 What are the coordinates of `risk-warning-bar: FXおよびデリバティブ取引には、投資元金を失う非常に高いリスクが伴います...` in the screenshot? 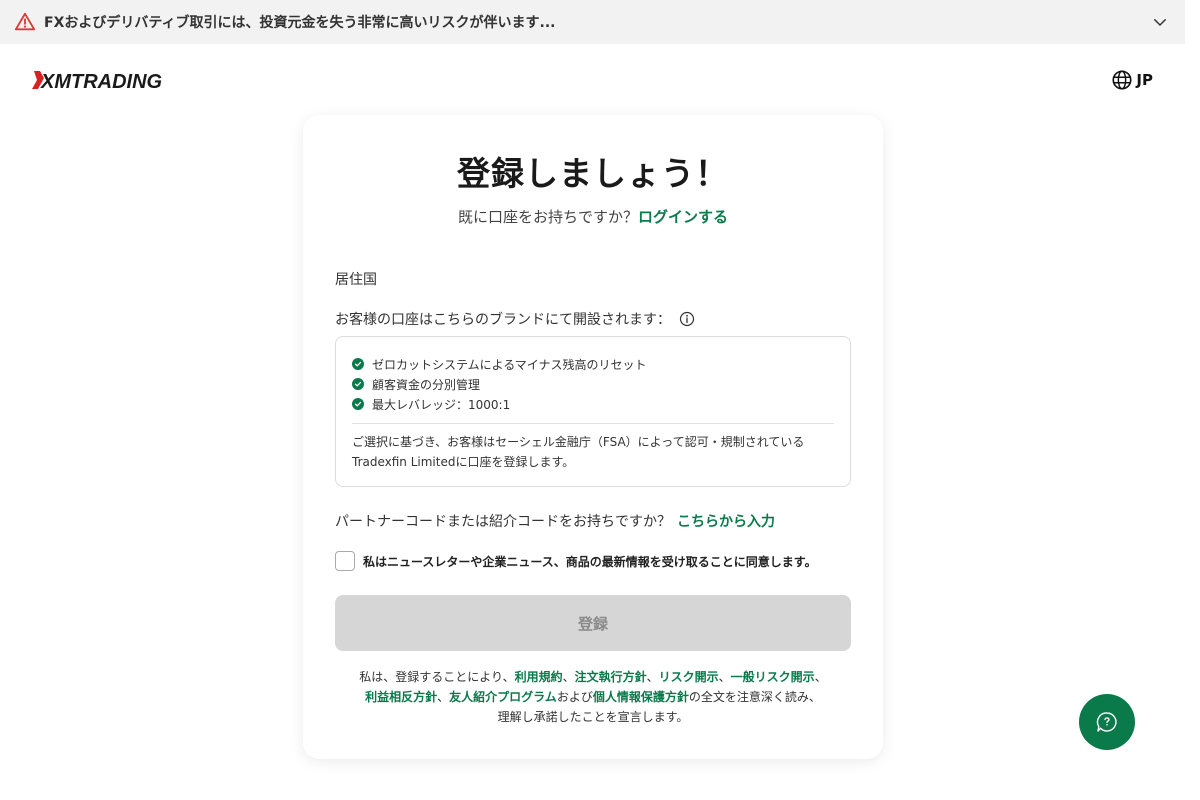 It's located at (592, 22).